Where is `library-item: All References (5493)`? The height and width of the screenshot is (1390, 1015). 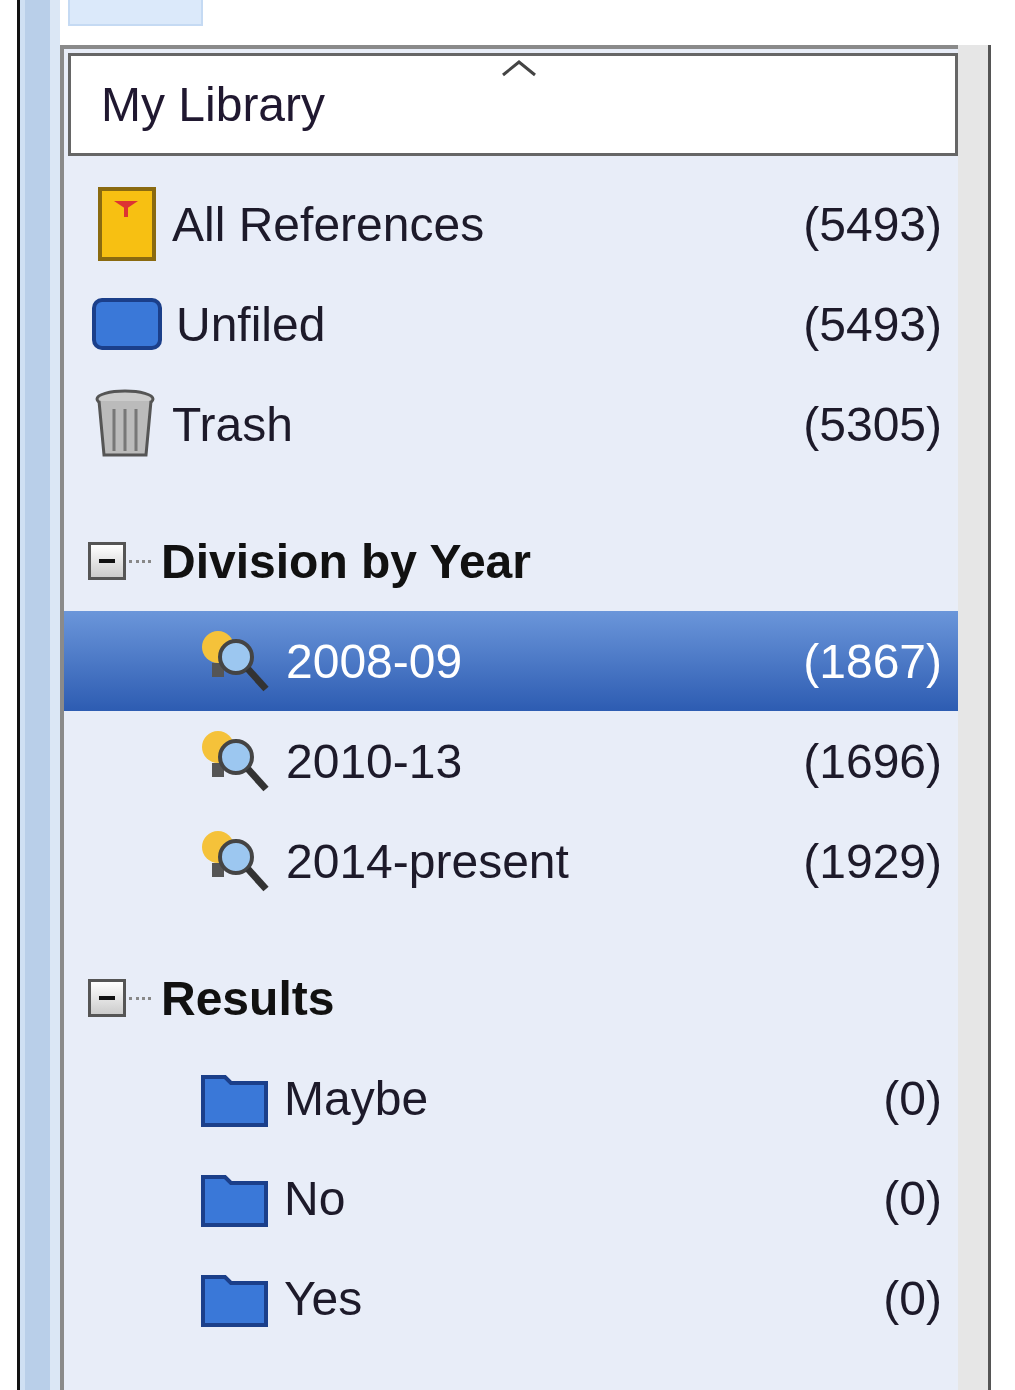 library-item: All References (5493) is located at coordinates (511, 224).